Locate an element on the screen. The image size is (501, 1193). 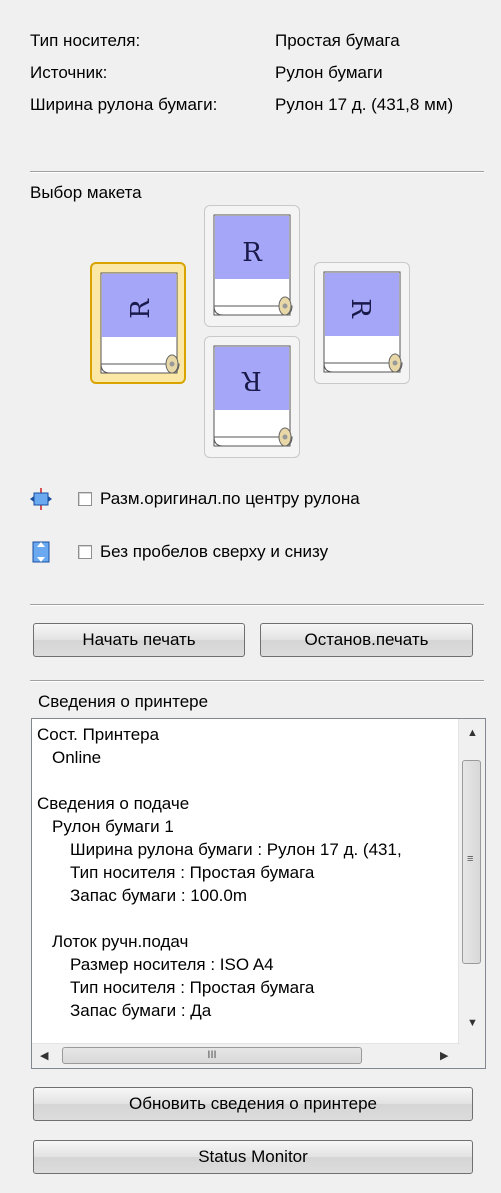
info-line: Рулон бумаги 1 is located at coordinates (113, 826).